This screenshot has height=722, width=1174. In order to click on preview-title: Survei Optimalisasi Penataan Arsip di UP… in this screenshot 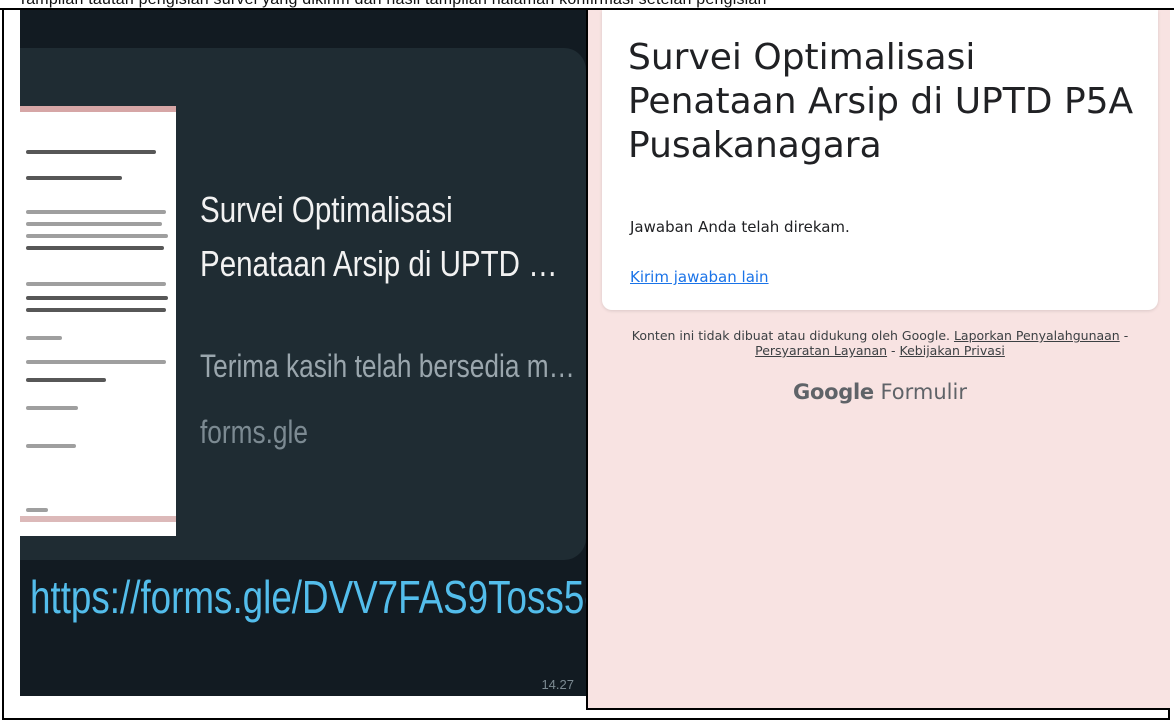, I will do `click(388, 237)`.